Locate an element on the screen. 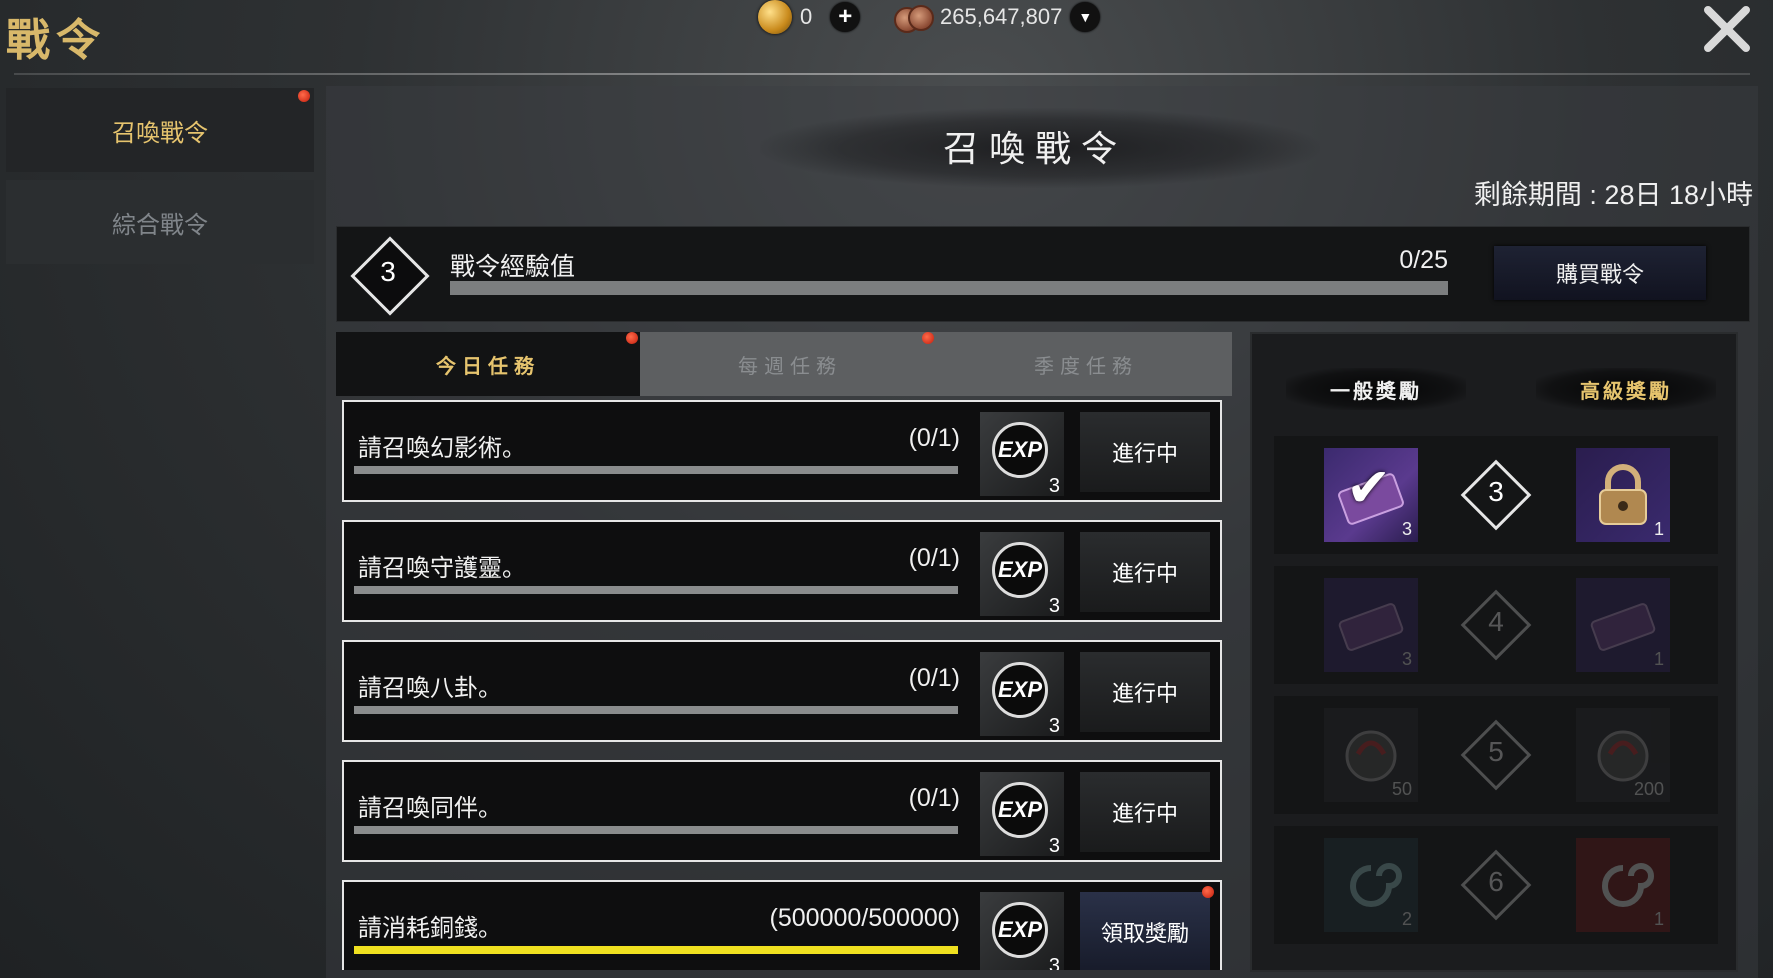  reward-count: 2 is located at coordinates (1406, 919).